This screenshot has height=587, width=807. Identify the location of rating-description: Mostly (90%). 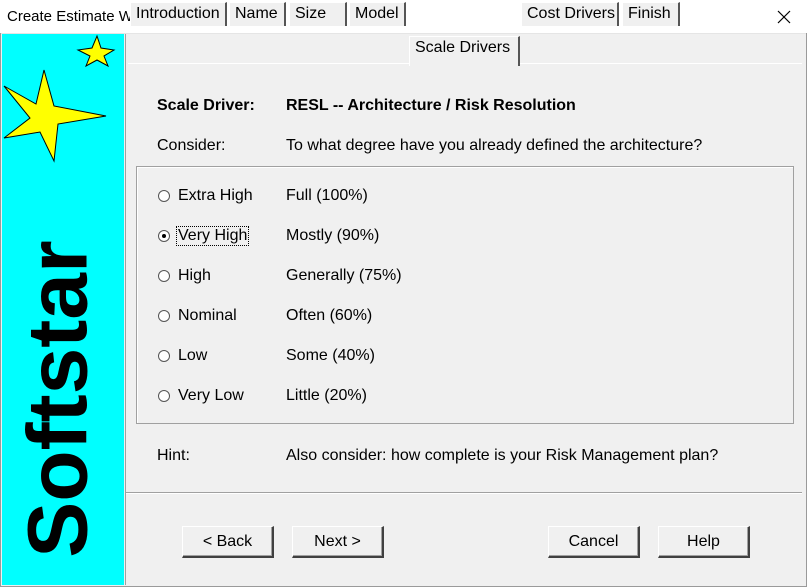
(333, 235).